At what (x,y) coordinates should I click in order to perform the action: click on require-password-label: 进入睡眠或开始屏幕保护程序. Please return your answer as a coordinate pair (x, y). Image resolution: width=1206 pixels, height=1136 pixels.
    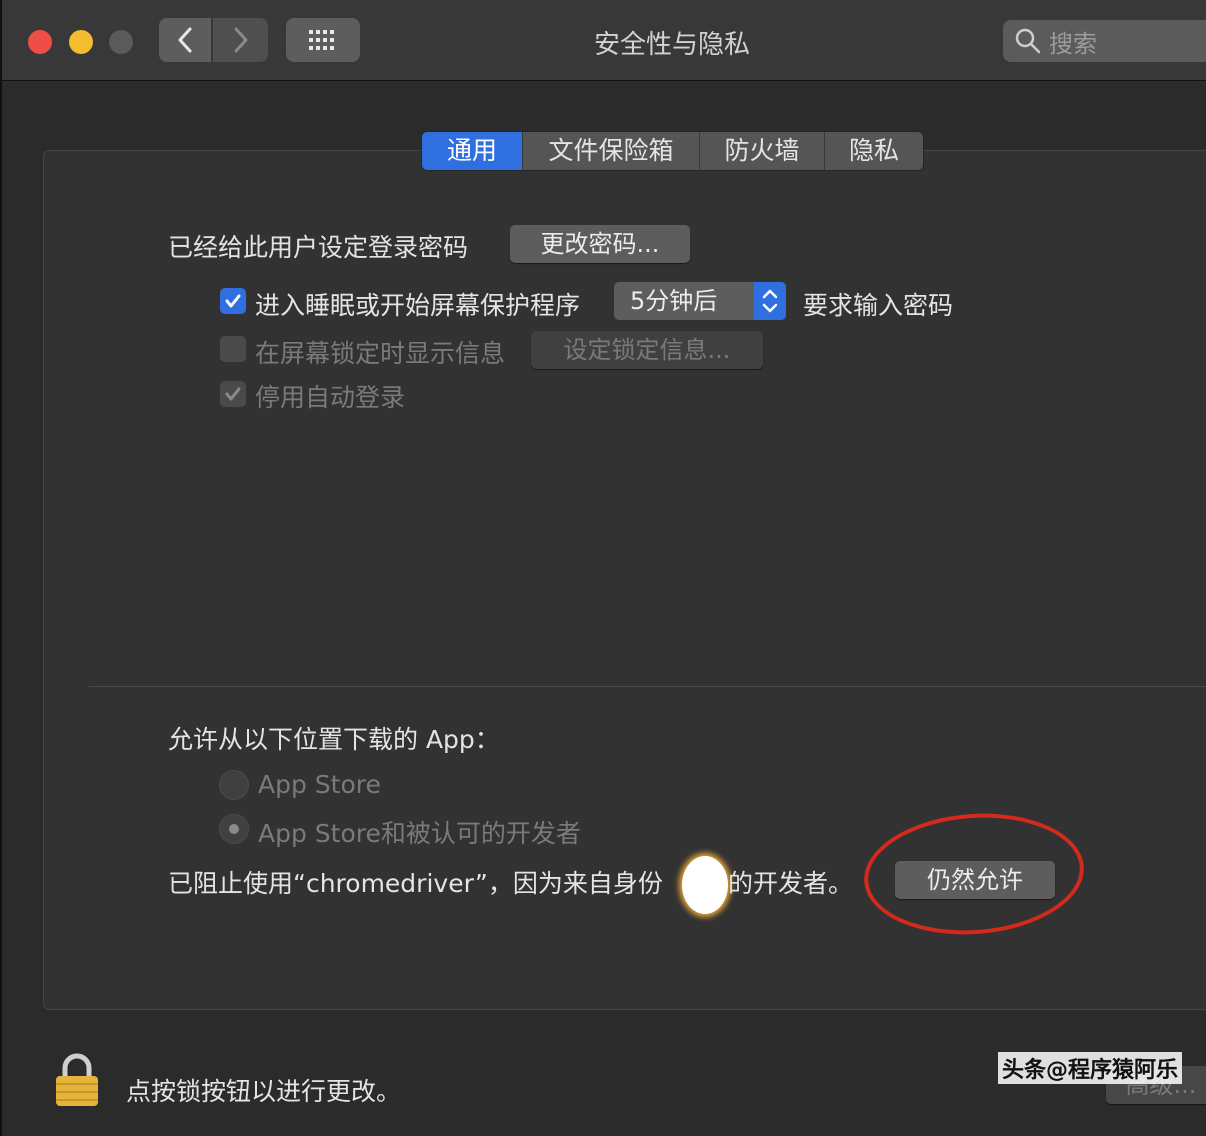
    Looking at the image, I should click on (418, 305).